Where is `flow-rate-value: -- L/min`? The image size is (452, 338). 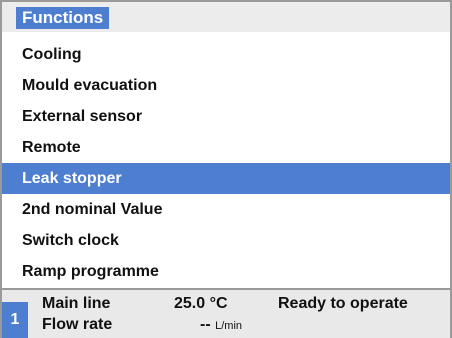
flow-rate-value: -- L/min is located at coordinates (221, 325).